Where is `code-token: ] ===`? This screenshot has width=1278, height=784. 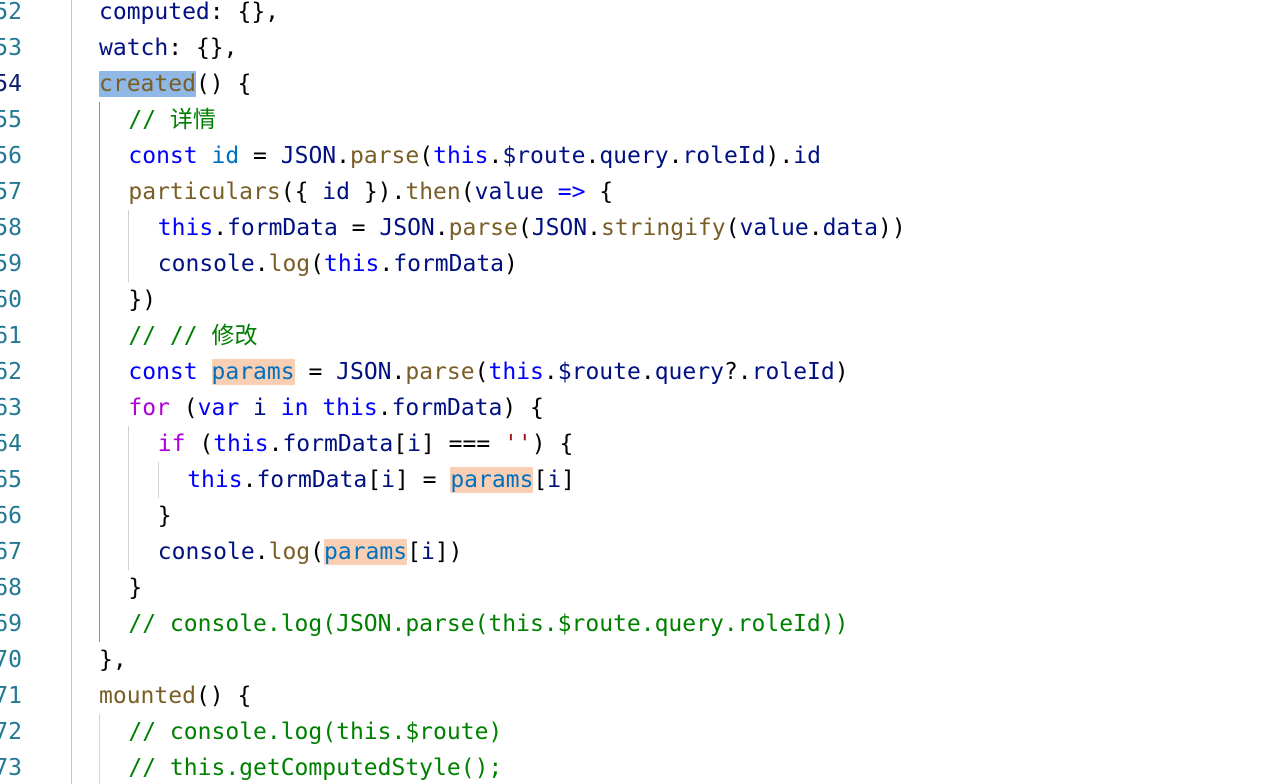
code-token: ] === is located at coordinates (462, 444).